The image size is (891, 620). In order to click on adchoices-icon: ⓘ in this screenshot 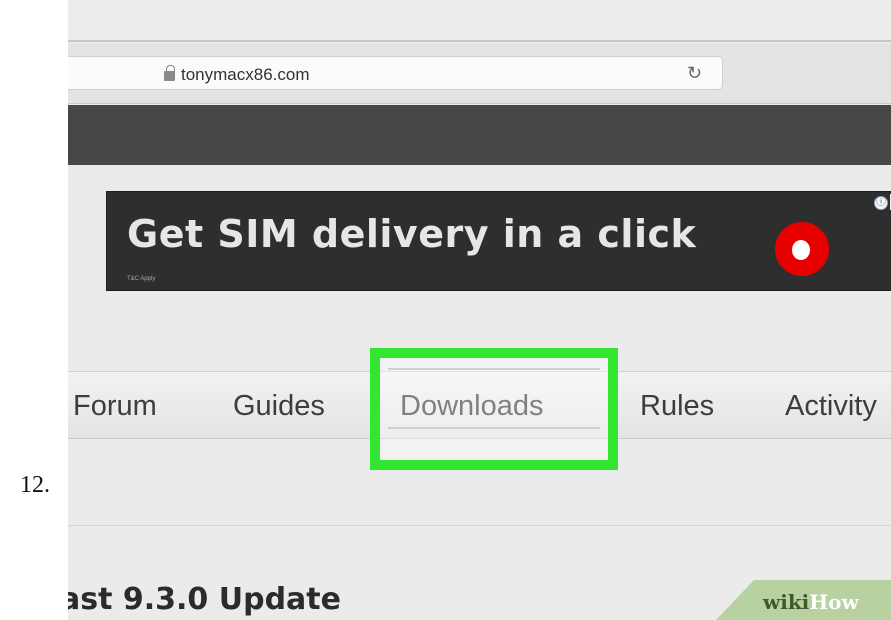, I will do `click(881, 203)`.